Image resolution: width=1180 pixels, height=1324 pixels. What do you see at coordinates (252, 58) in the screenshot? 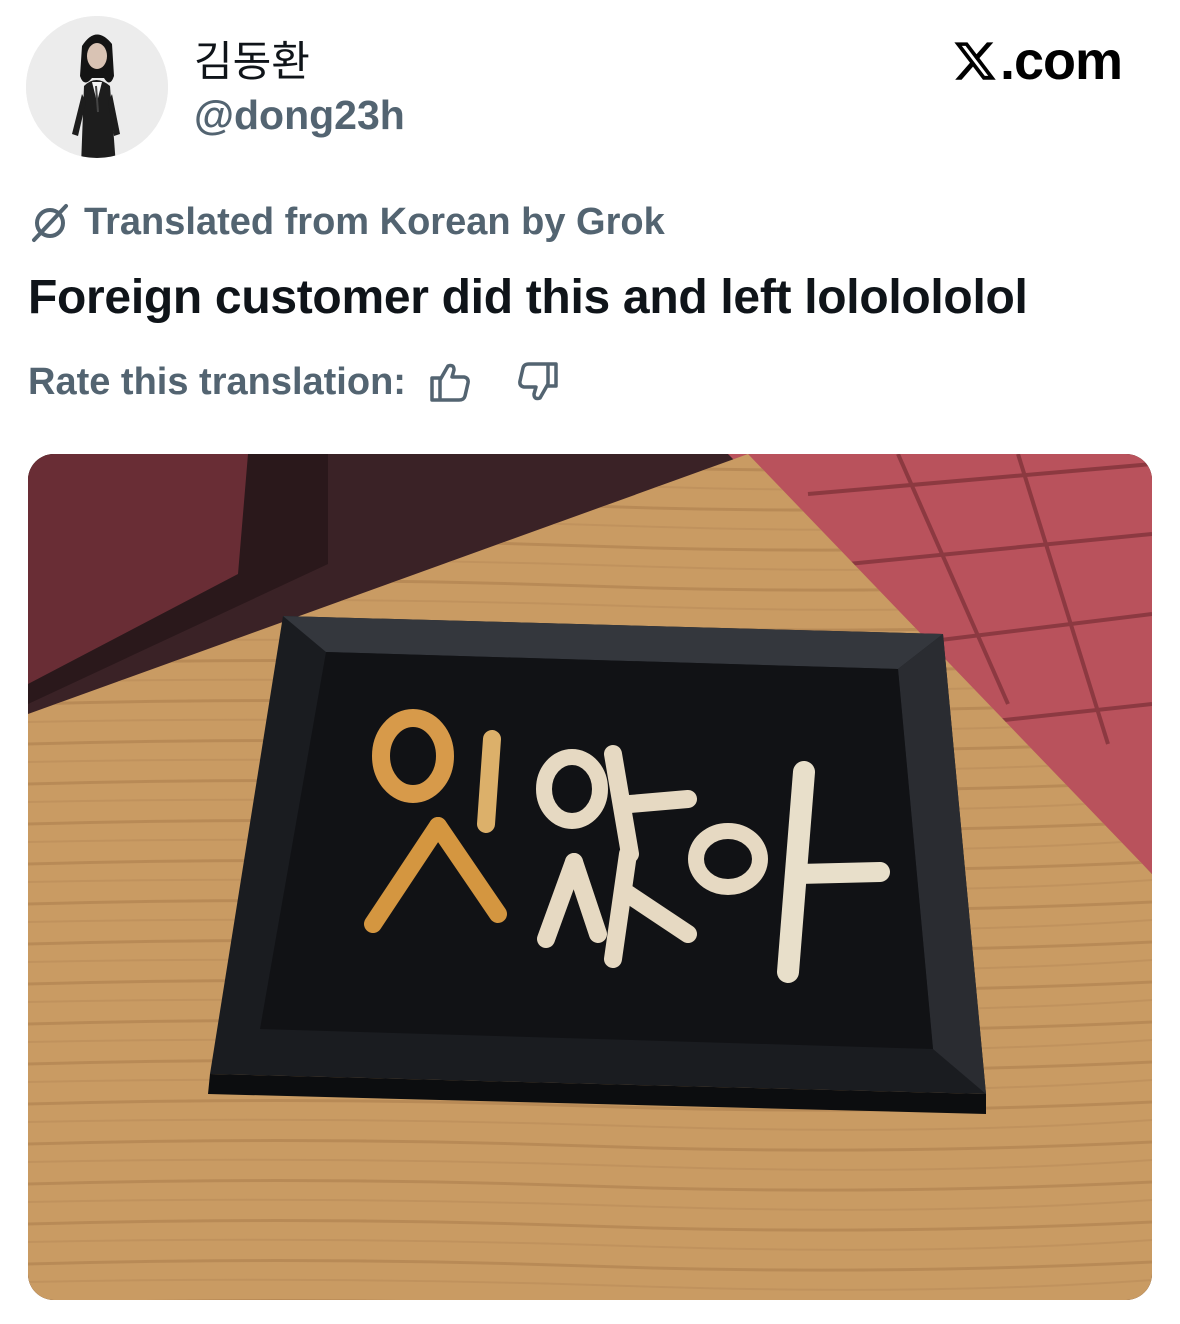
I see `display-name: 김동환` at bounding box center [252, 58].